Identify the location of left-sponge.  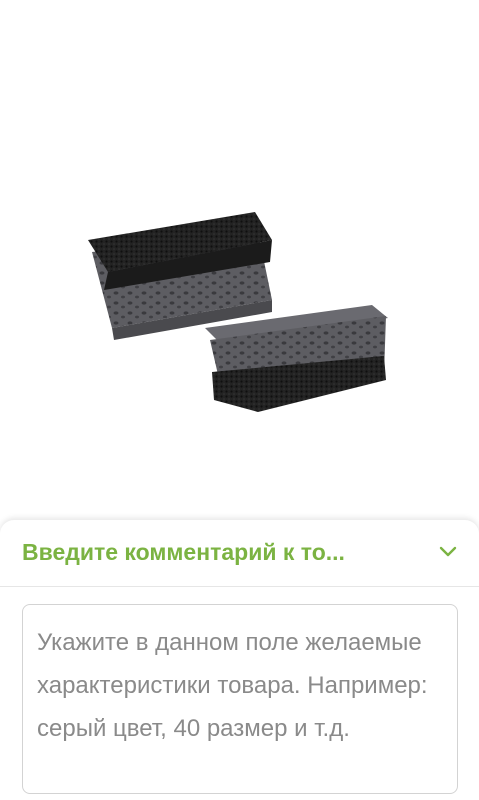
(180, 276).